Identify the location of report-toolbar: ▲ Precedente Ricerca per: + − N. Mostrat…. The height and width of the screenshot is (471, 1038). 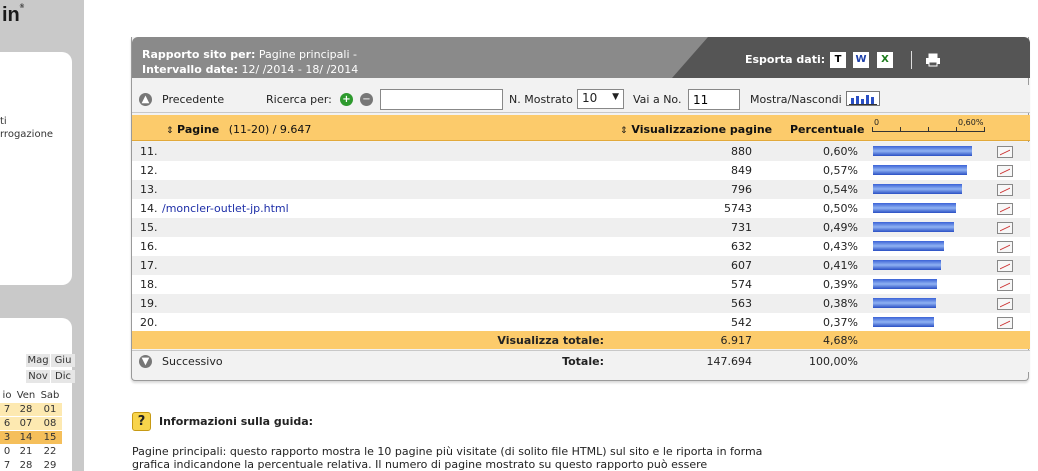
(581, 99).